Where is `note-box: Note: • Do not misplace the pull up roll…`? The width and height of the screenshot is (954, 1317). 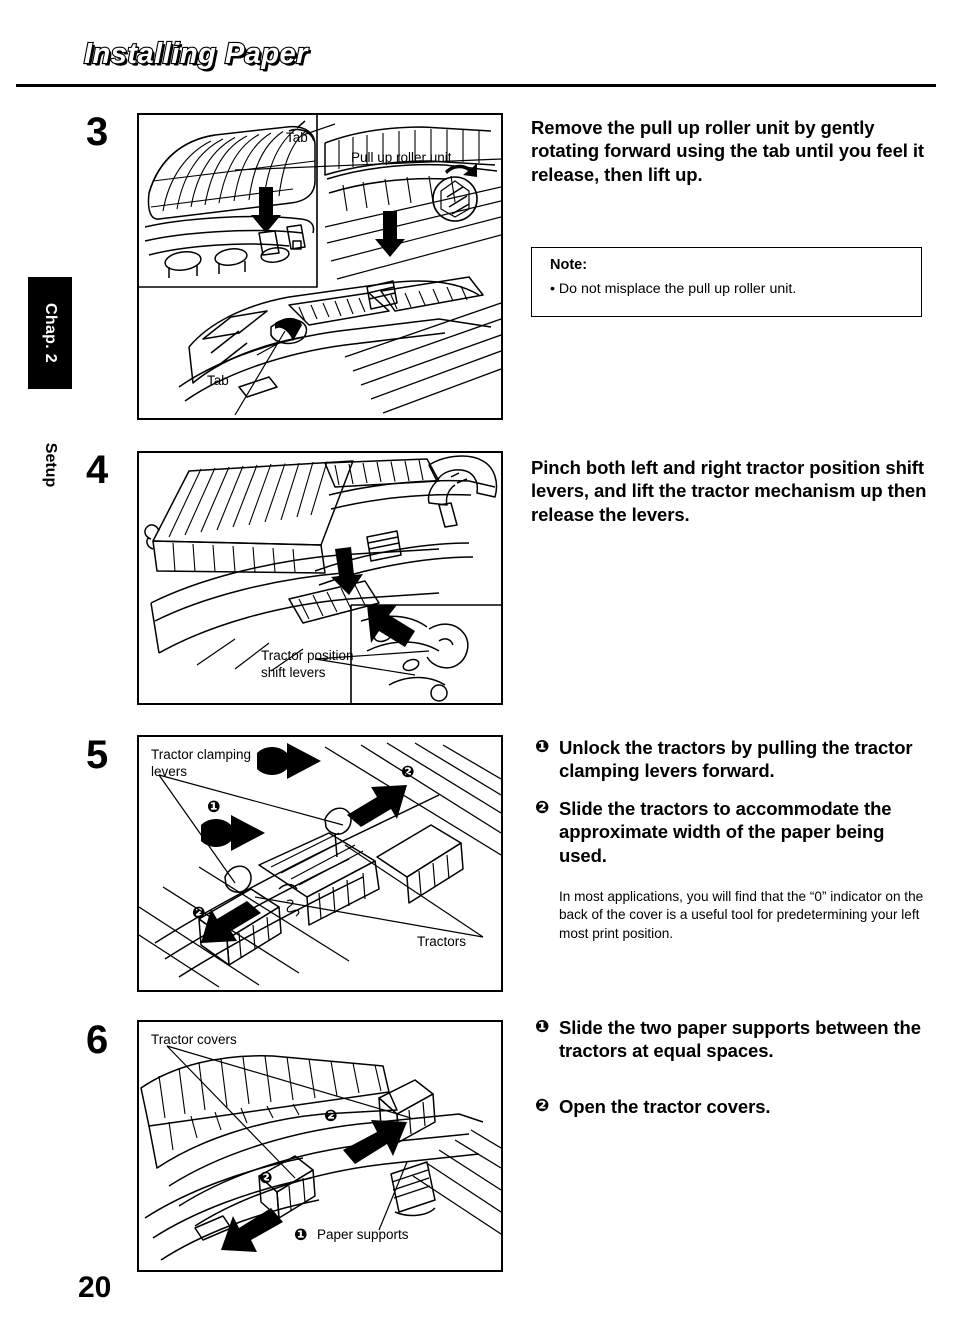 note-box: Note: • Do not misplace the pull up roll… is located at coordinates (726, 282).